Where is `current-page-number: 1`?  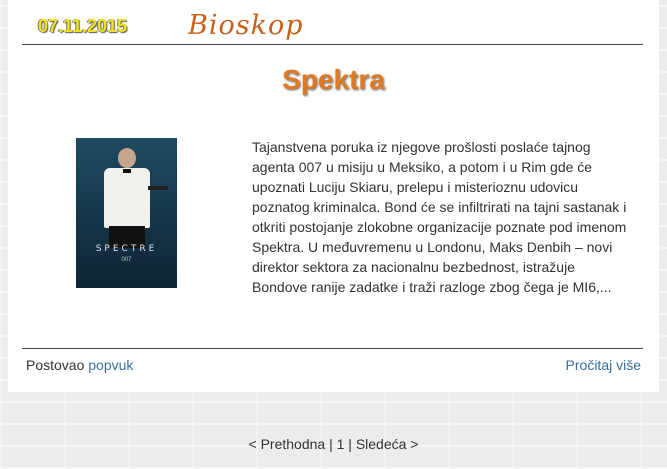 current-page-number: 1 is located at coordinates (341, 444).